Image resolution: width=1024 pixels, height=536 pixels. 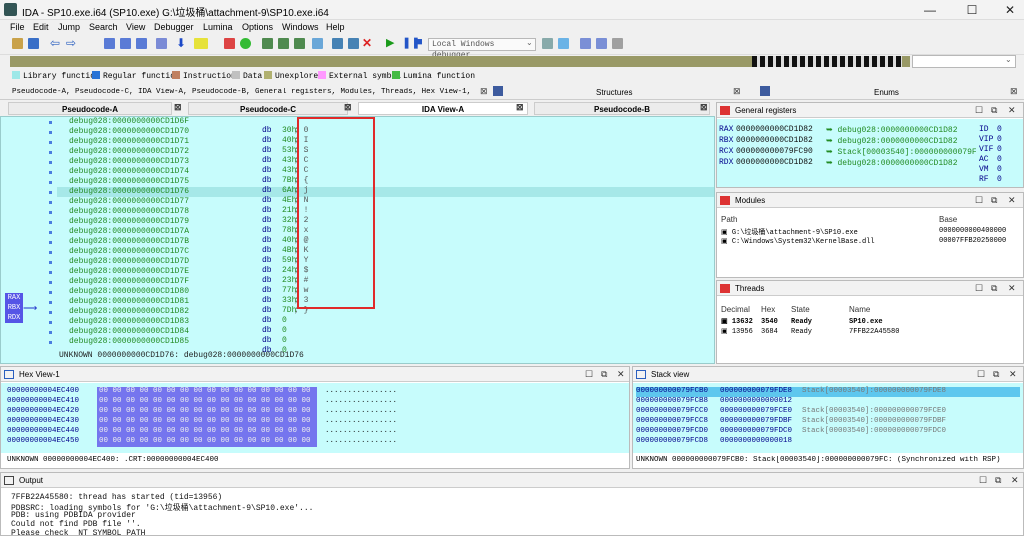 I want to click on list-icon, so click(x=585, y=43).